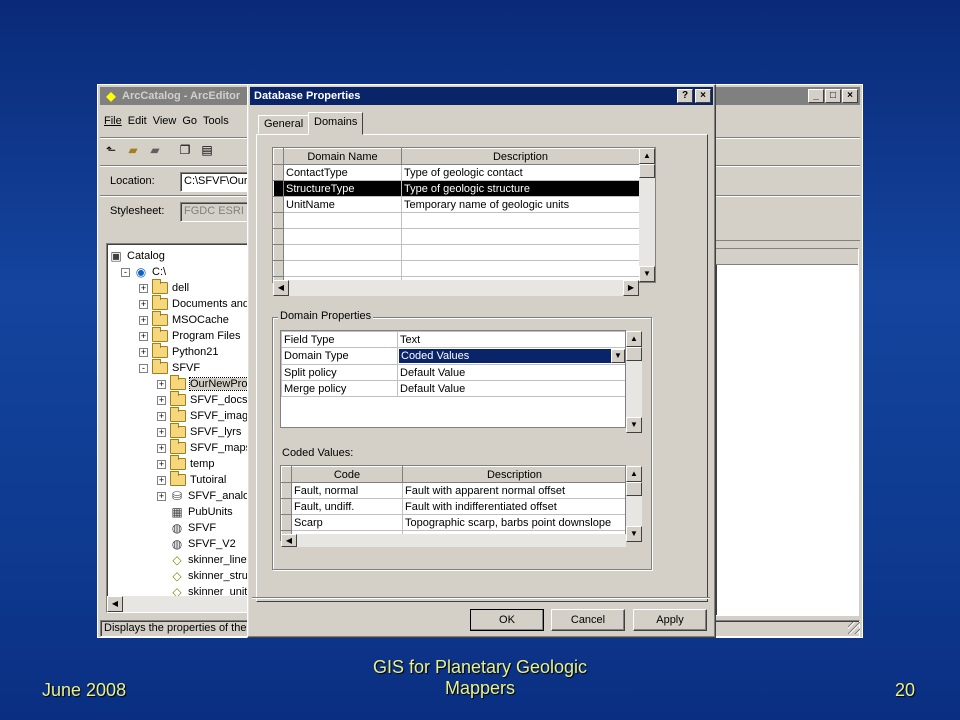  What do you see at coordinates (113, 121) in the screenshot?
I see `menu-file: File` at bounding box center [113, 121].